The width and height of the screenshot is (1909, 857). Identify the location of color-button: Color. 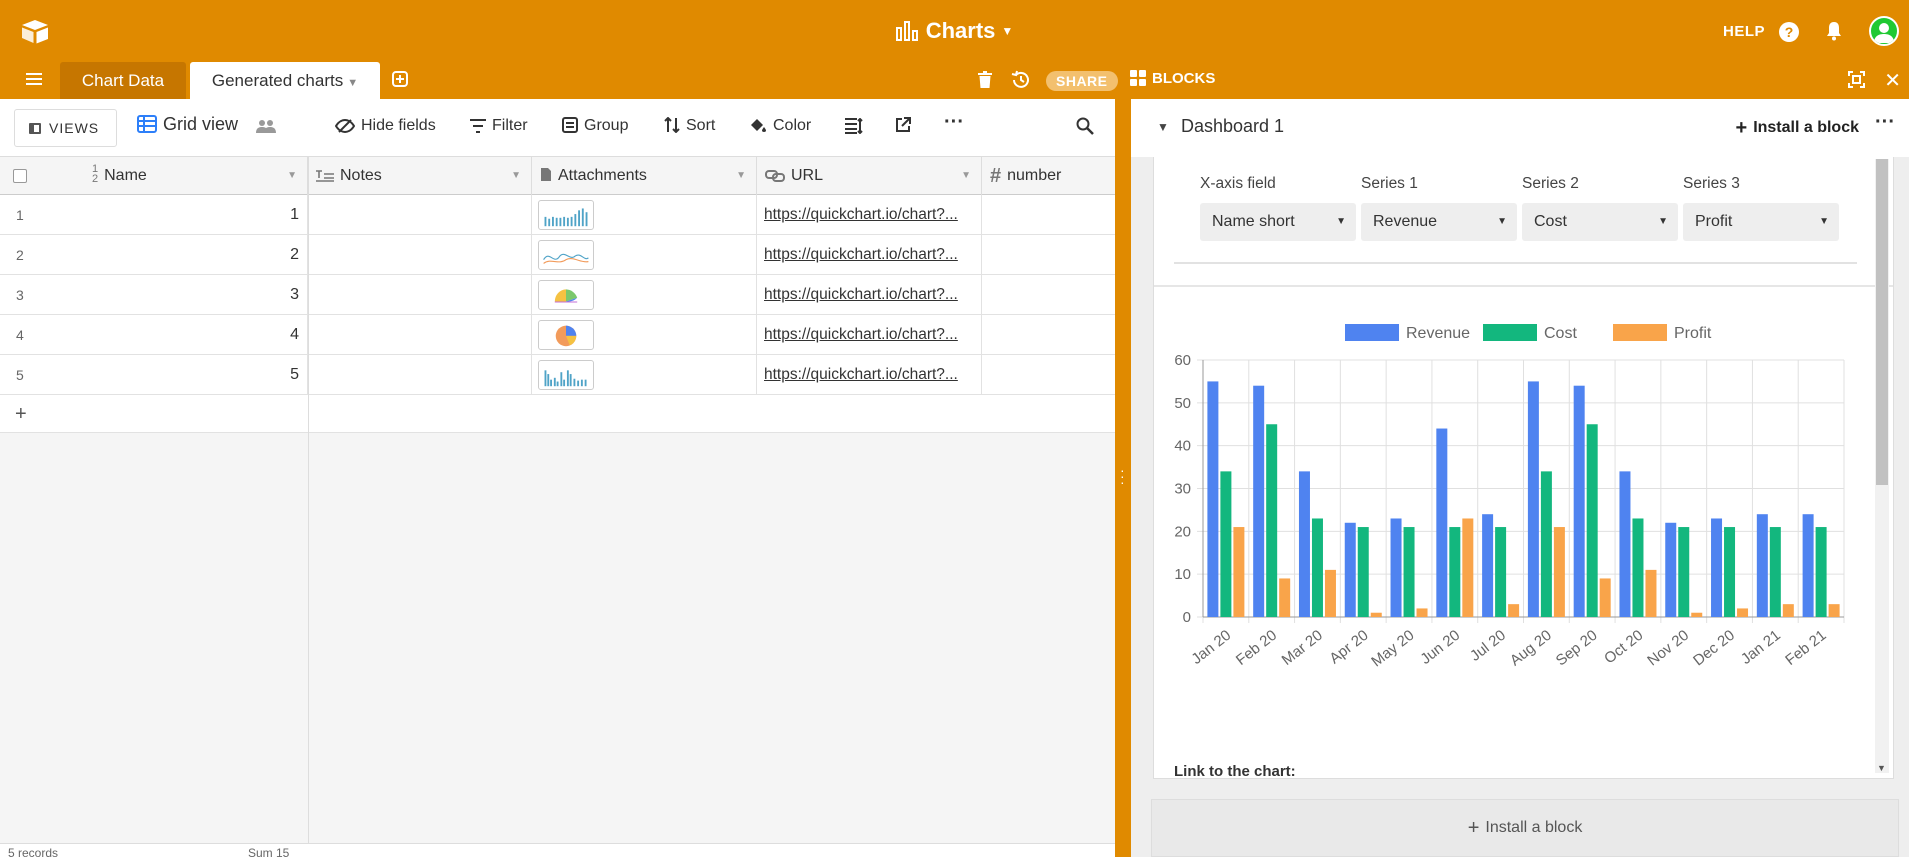
(780, 126).